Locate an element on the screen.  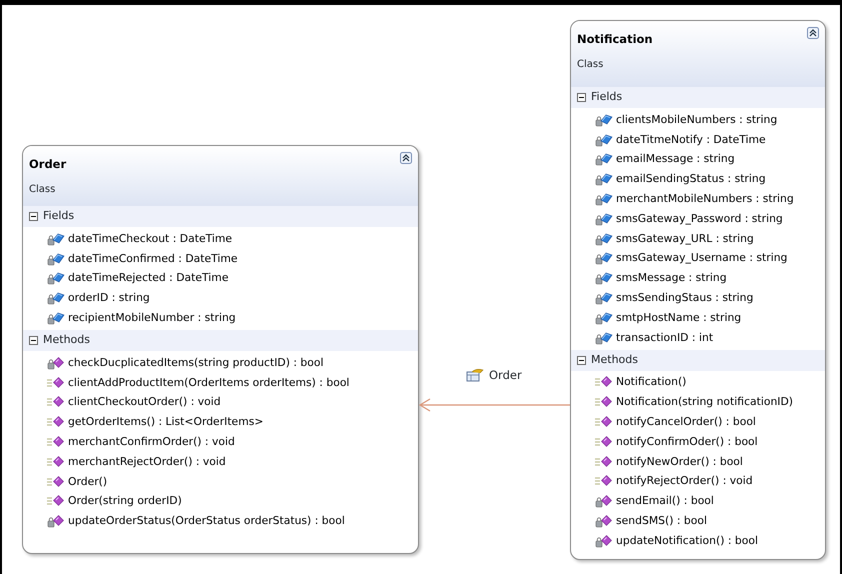
member-text: updateOrderStatus(OrderStatus orderStatus) : bool is located at coordinates (206, 521).